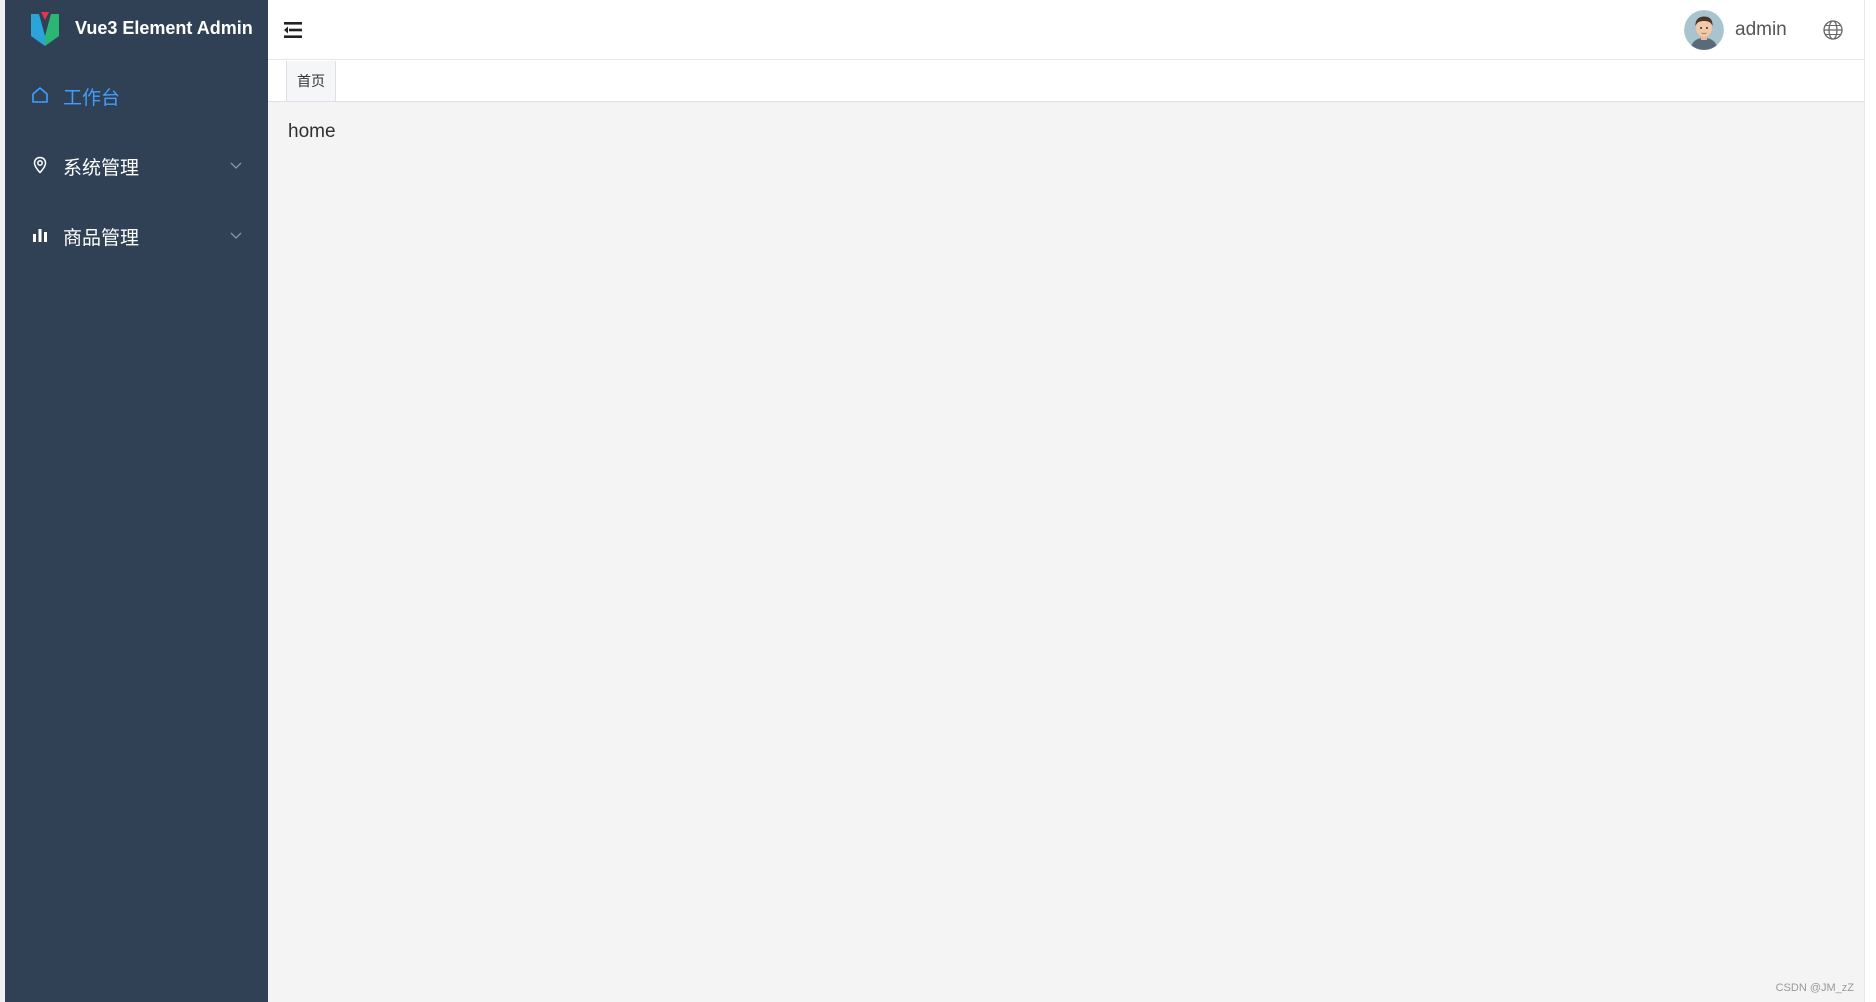 This screenshot has height=1002, width=1876. What do you see at coordinates (312, 131) in the screenshot?
I see `page-content-text: home` at bounding box center [312, 131].